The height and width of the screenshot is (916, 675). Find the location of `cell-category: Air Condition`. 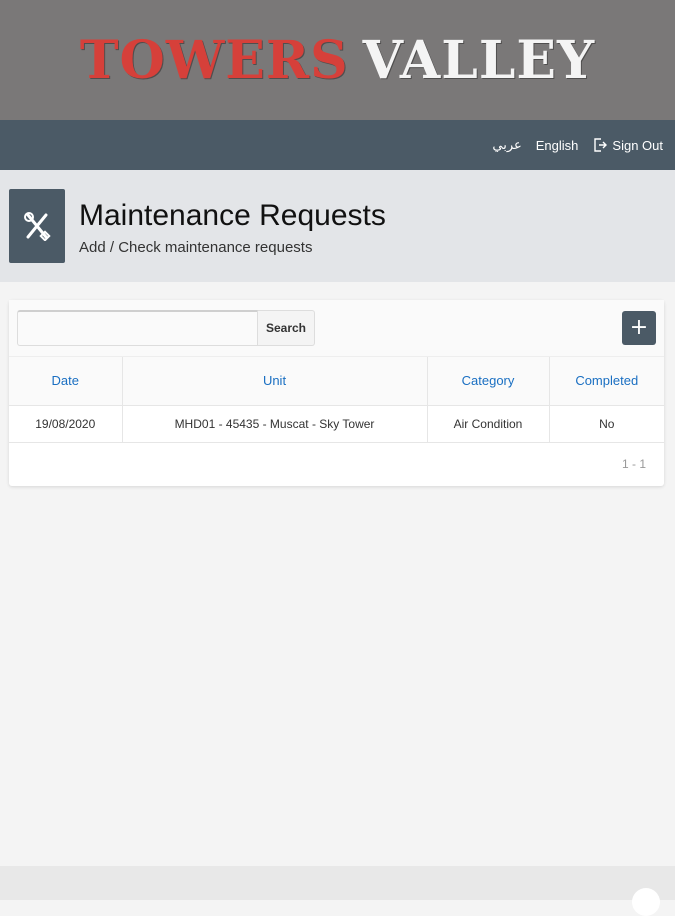

cell-category: Air Condition is located at coordinates (488, 424).